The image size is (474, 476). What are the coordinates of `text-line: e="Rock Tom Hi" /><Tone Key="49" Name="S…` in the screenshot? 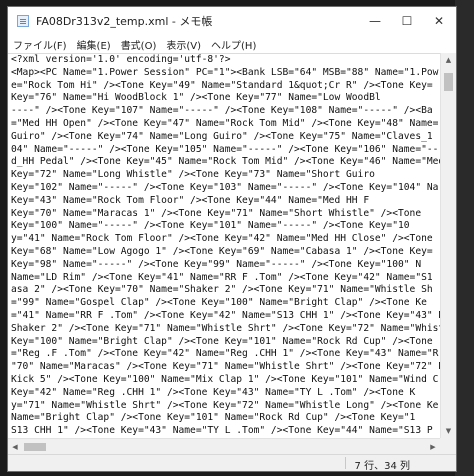 It's located at (222, 85).